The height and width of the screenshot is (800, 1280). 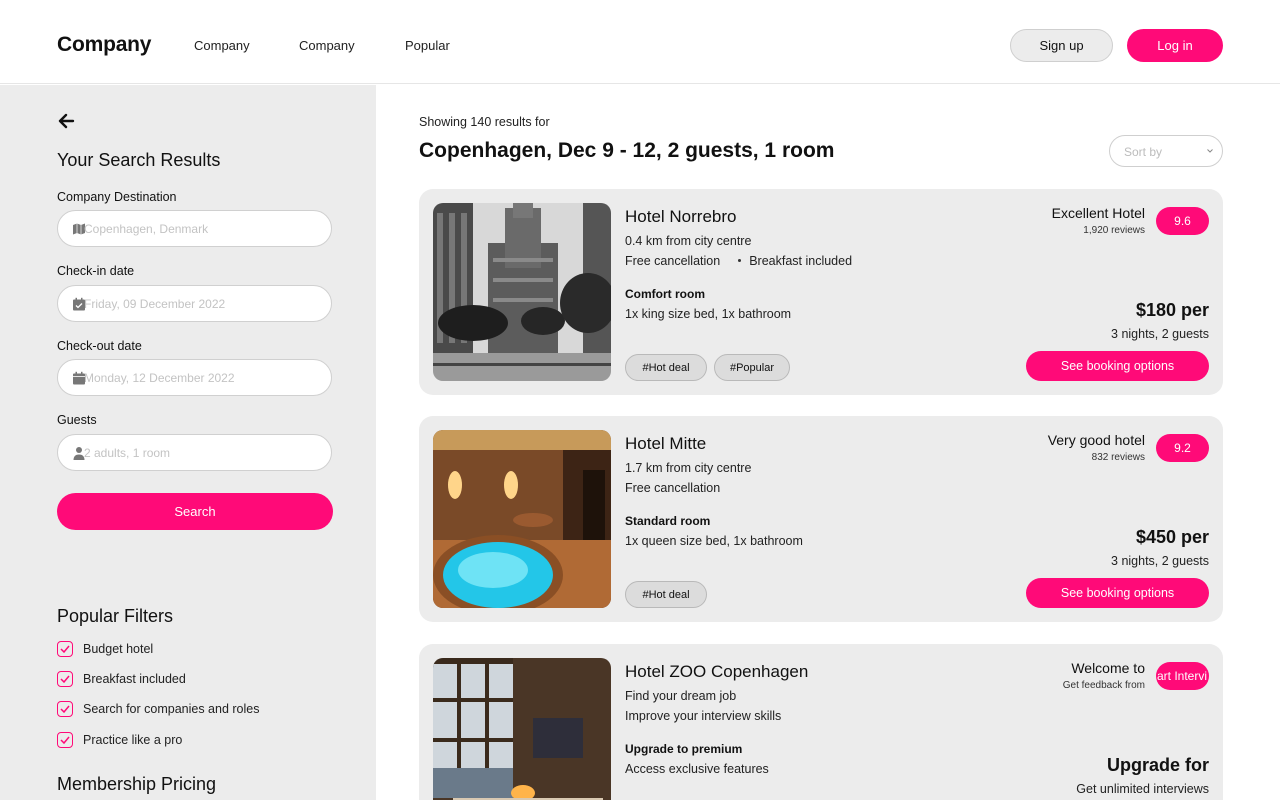 What do you see at coordinates (171, 709) in the screenshot?
I see `filter-label: Search for companies and roles` at bounding box center [171, 709].